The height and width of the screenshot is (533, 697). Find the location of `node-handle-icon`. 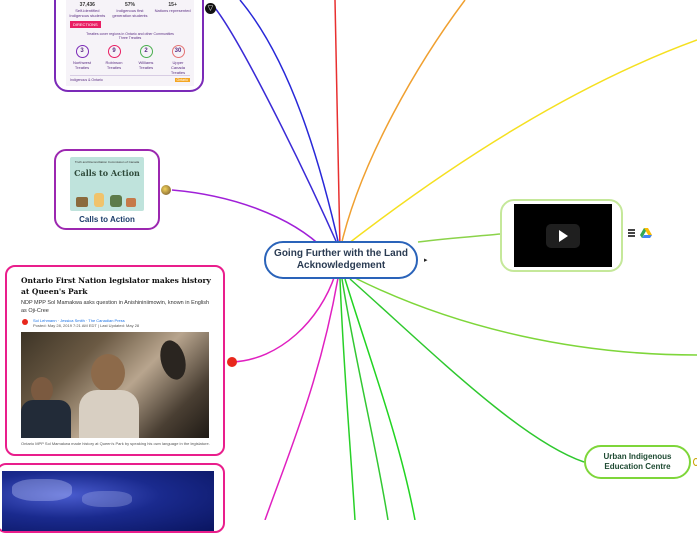

node-handle-icon is located at coordinates (695, 462).